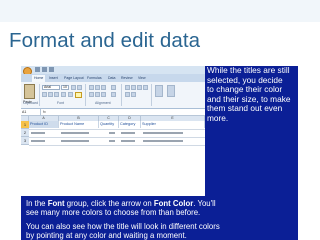 The image size is (320, 240). What do you see at coordinates (139, 87) in the screenshot?
I see `percent-icon` at bounding box center [139, 87].